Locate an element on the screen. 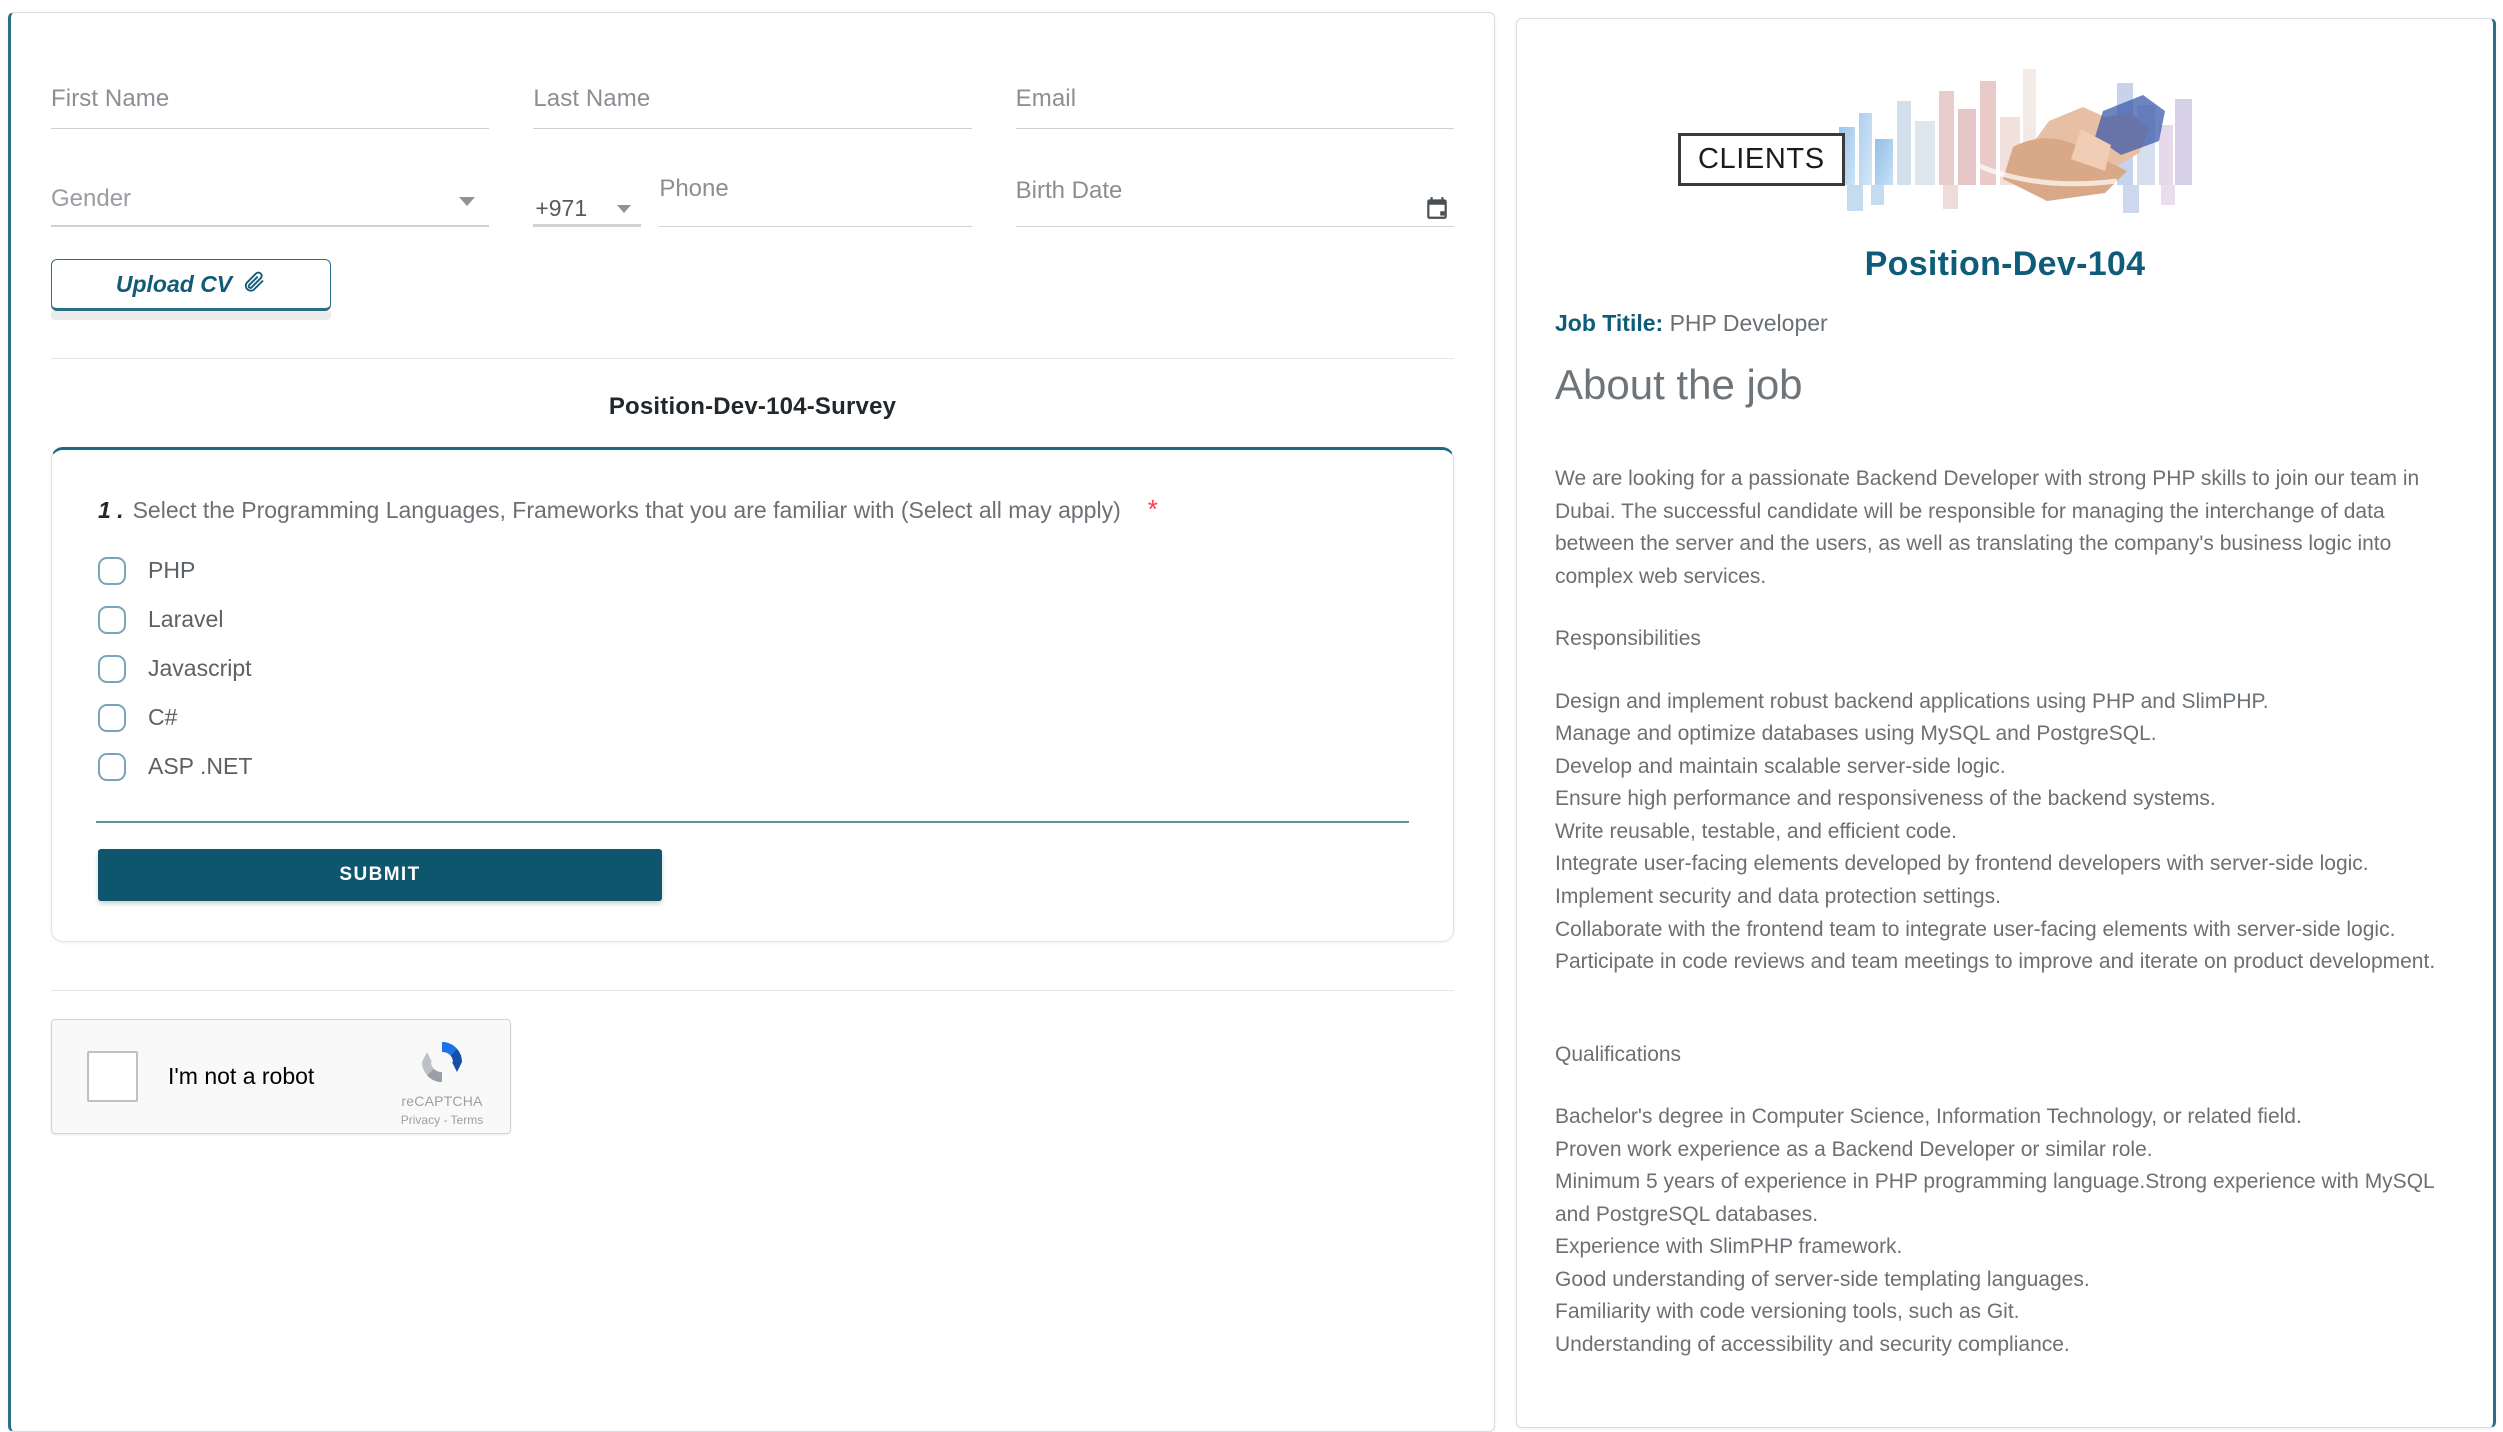 This screenshot has width=2503, height=1432. qualifications-heading: Qualifications is located at coordinates (1618, 1054).